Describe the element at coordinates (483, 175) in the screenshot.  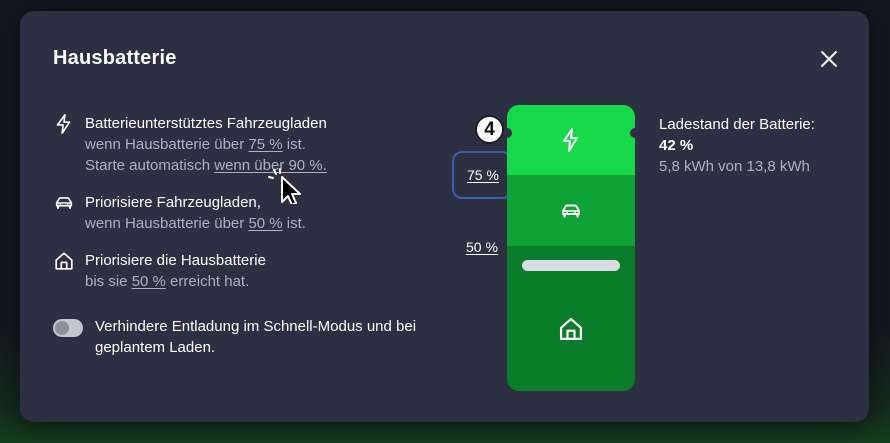
I see `threshold-75-label: 75 %` at that location.